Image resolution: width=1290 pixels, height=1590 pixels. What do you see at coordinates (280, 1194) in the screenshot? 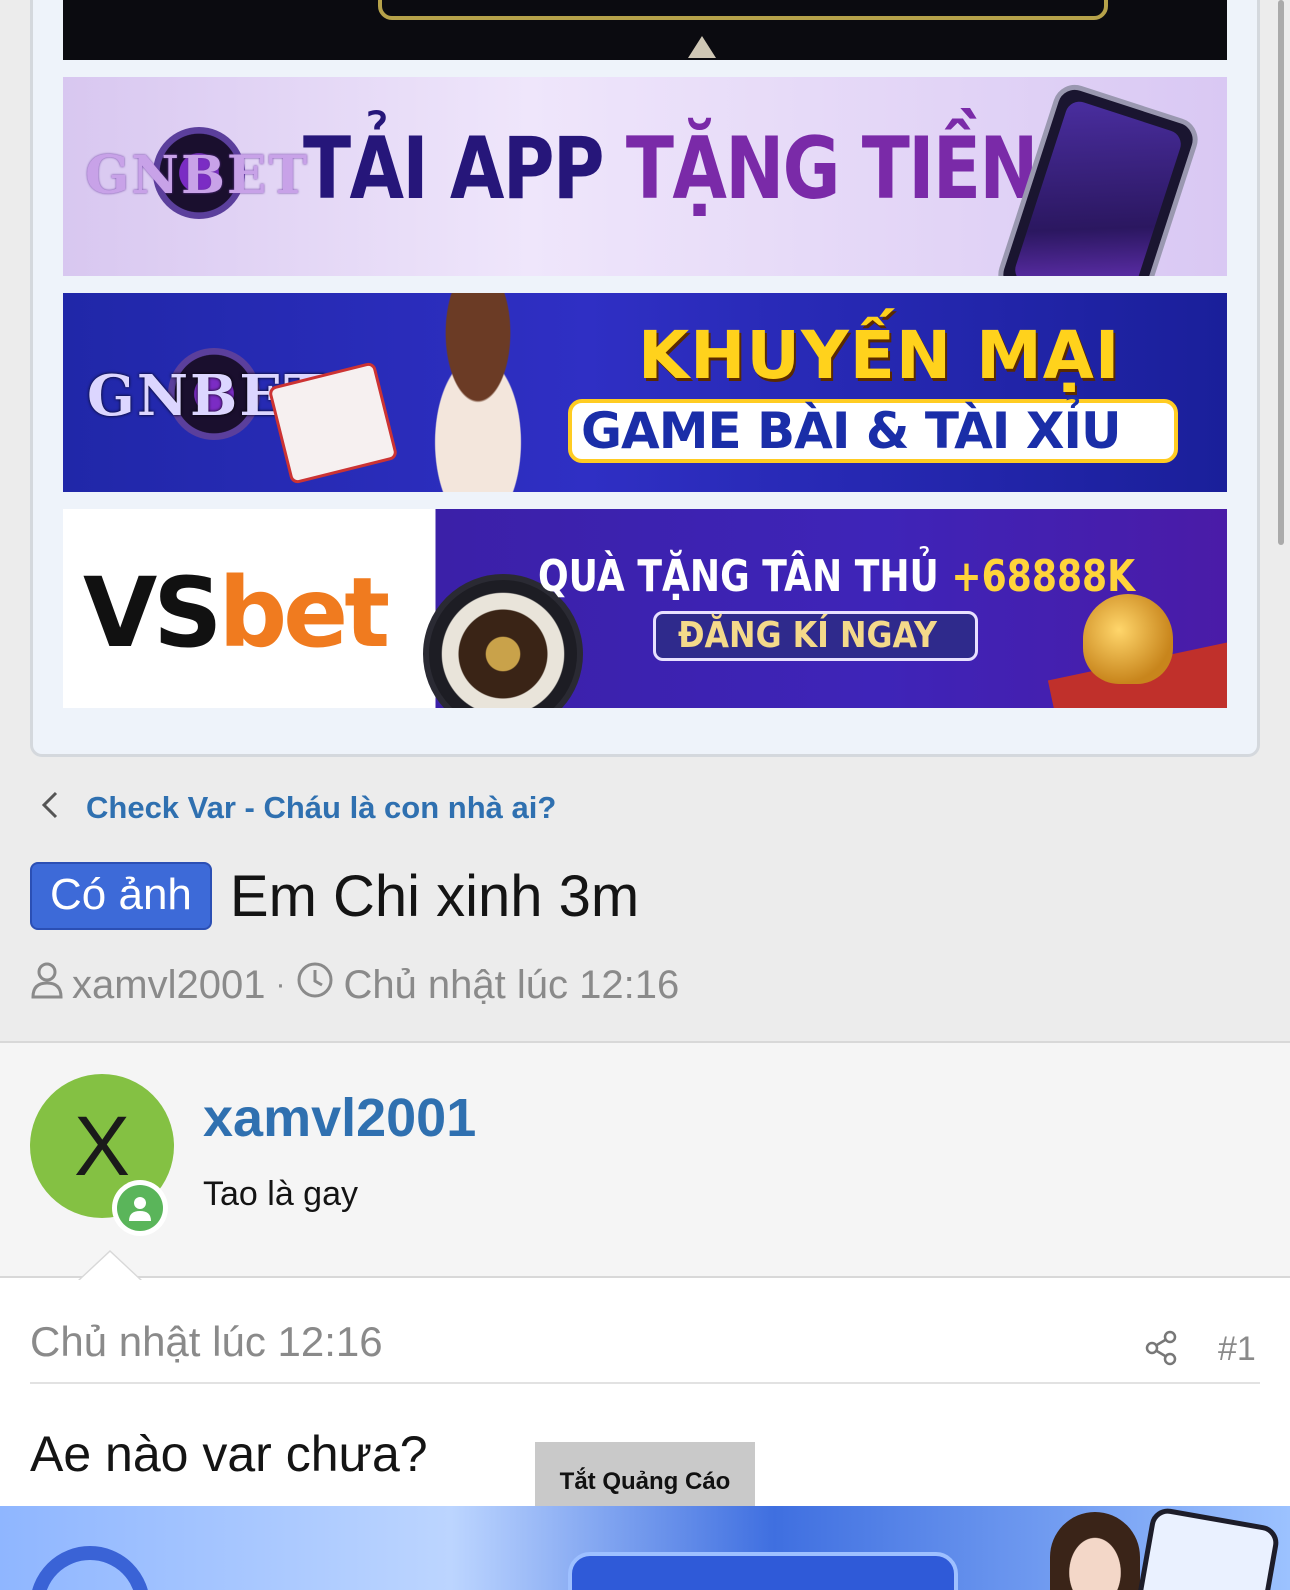
I see `user-title: Tao là gay` at bounding box center [280, 1194].